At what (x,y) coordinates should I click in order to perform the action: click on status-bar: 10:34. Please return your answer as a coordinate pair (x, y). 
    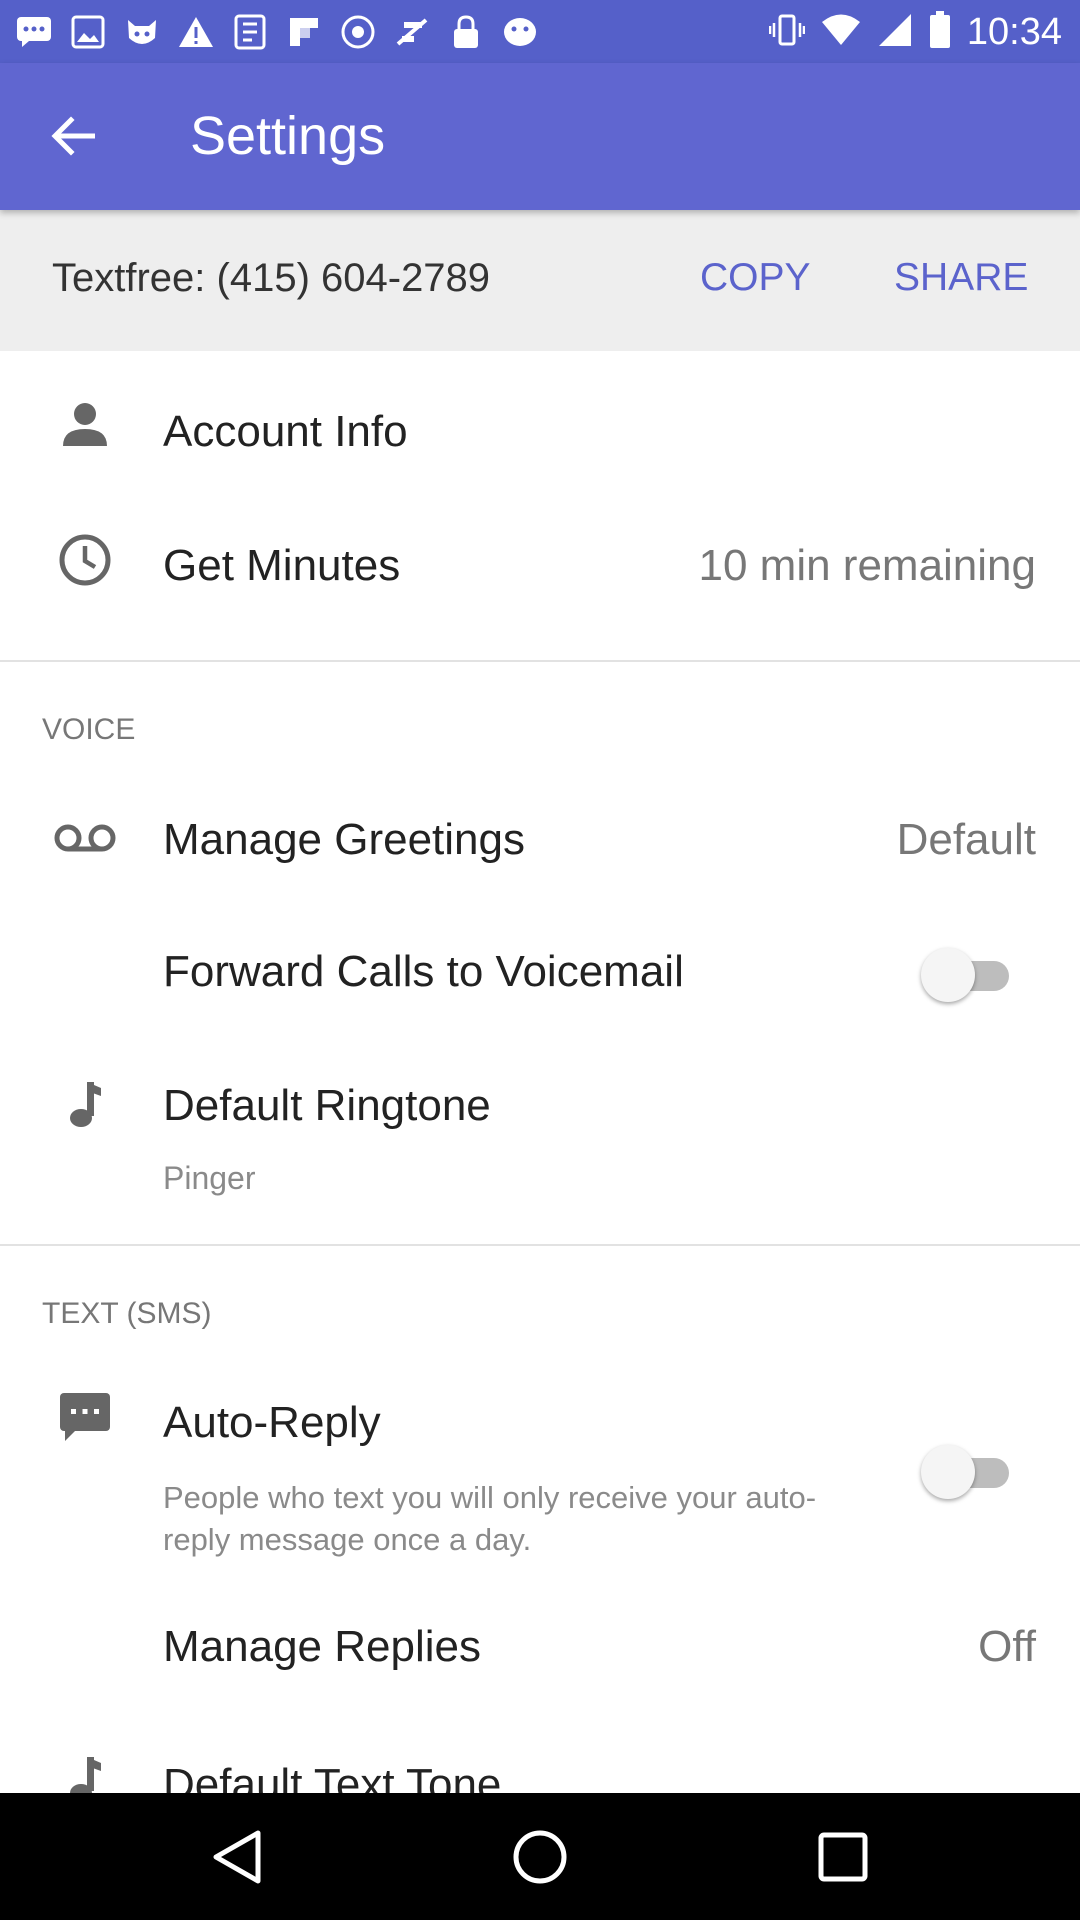
    Looking at the image, I should click on (540, 31).